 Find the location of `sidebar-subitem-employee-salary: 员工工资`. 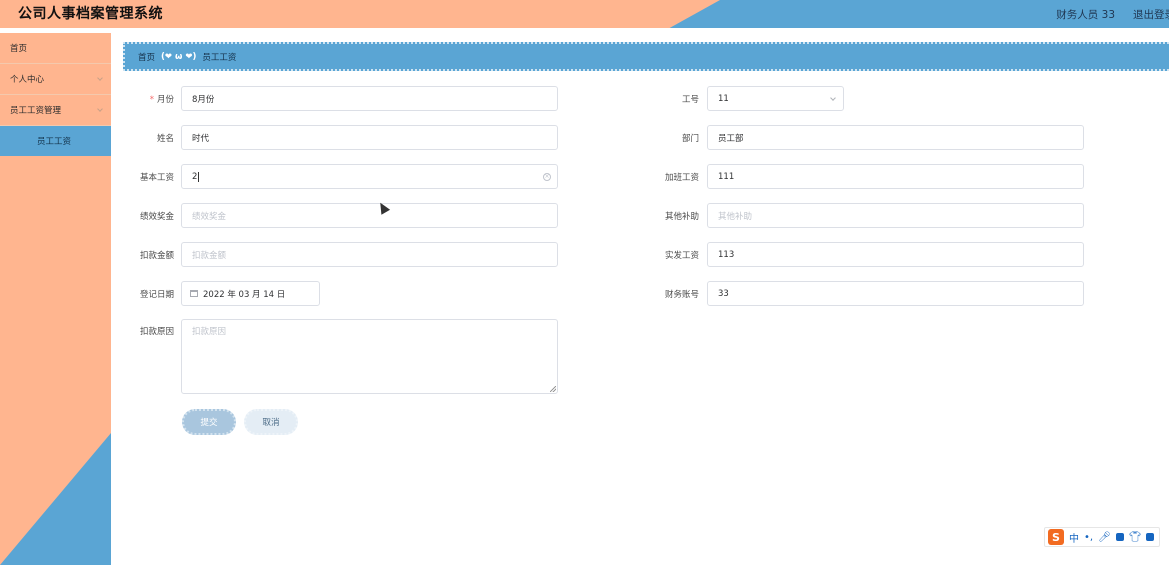

sidebar-subitem-employee-salary: 员工工资 is located at coordinates (55, 141).